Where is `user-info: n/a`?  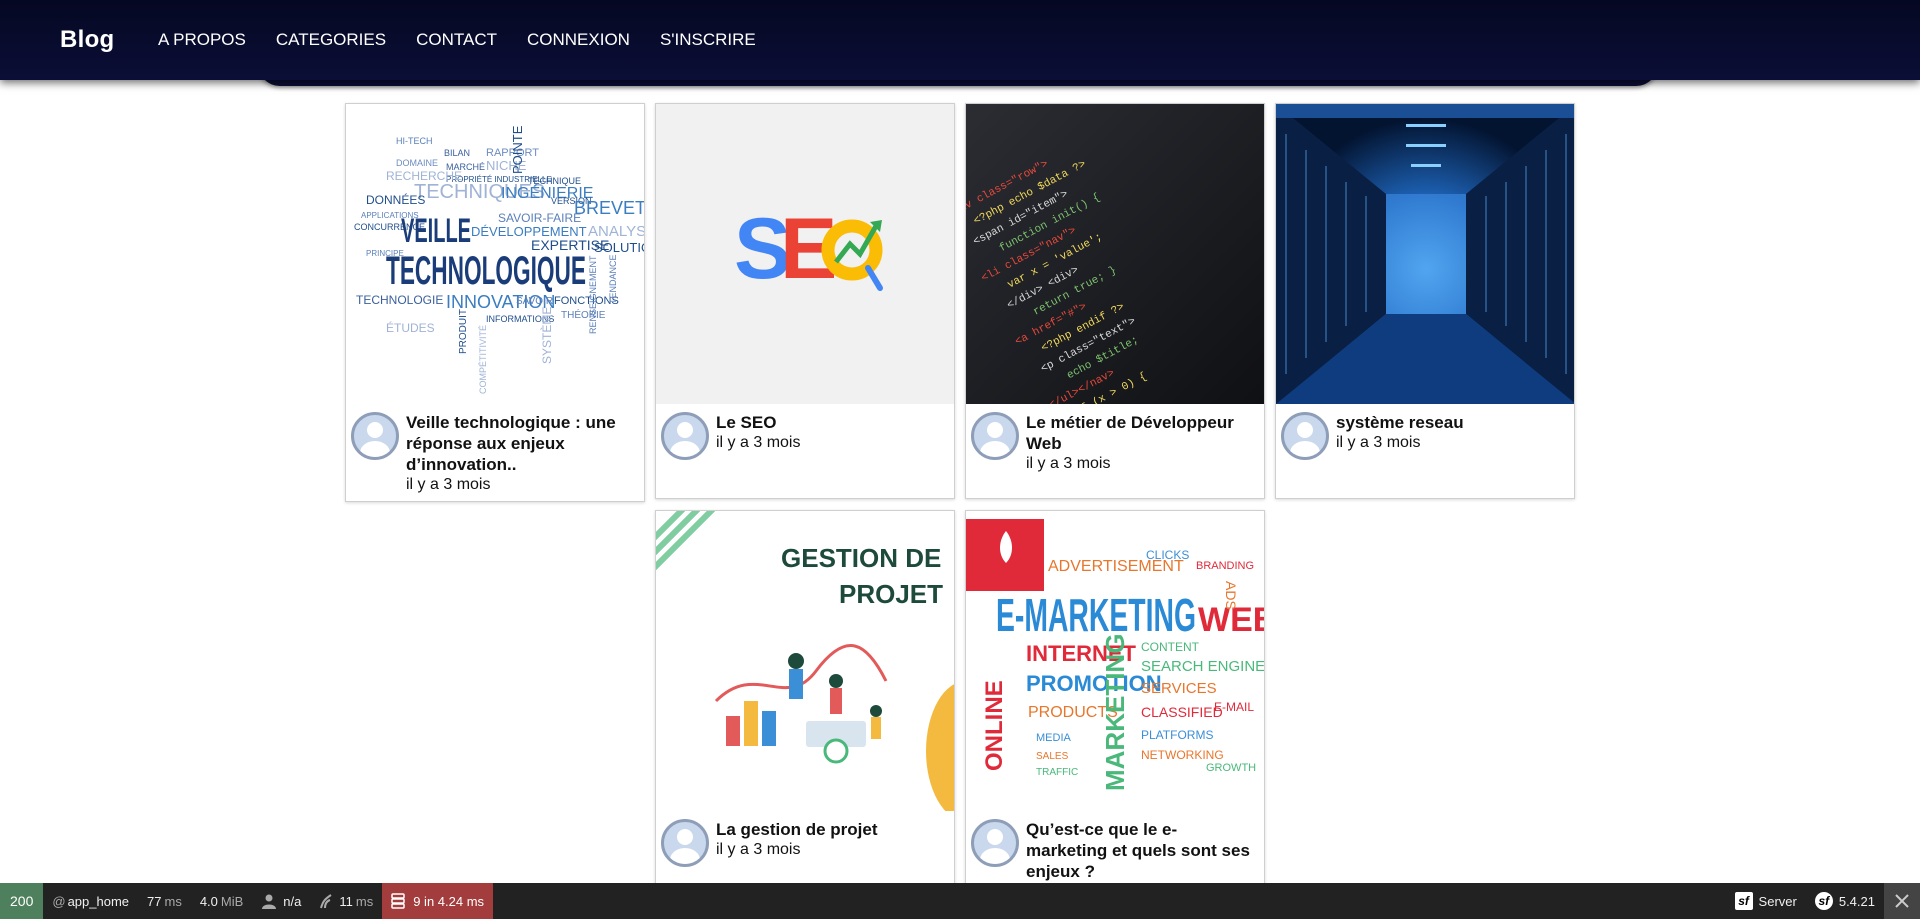 user-info: n/a is located at coordinates (281, 901).